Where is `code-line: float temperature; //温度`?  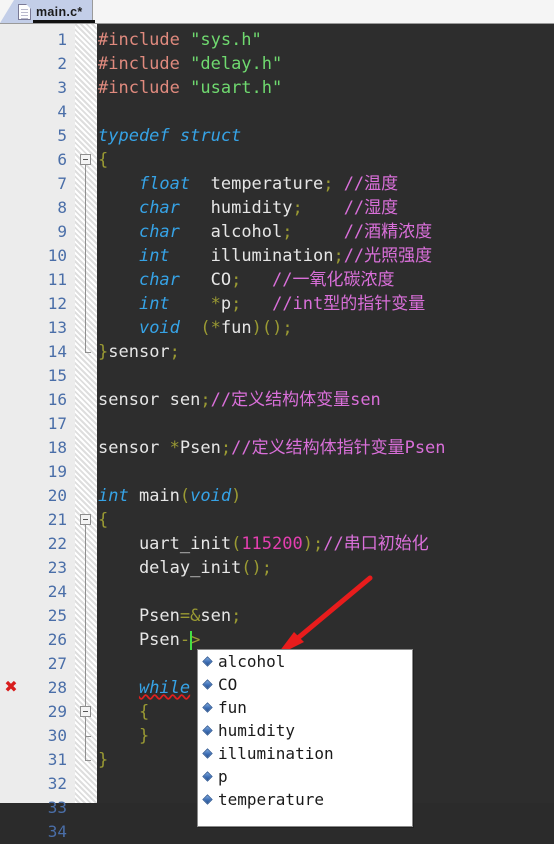
code-line: float temperature; //温度 is located at coordinates (325, 184).